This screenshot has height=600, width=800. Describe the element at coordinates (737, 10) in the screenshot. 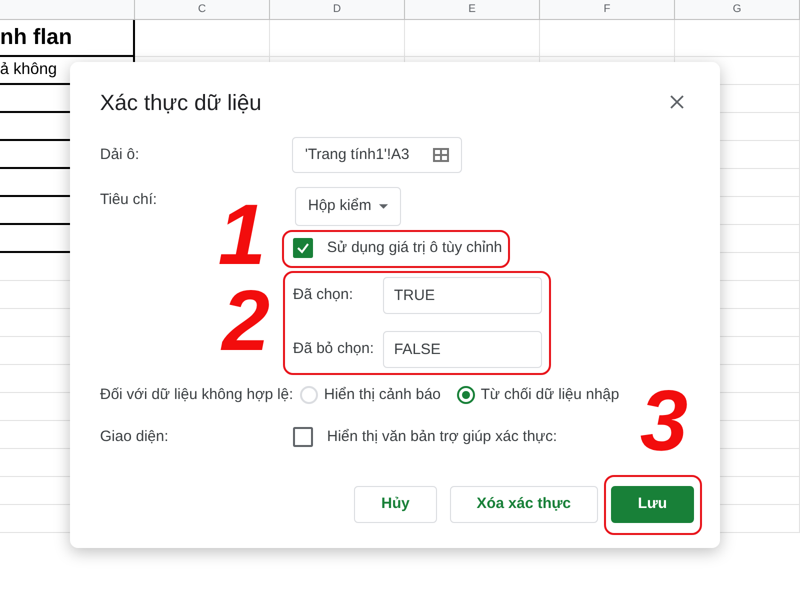

I see `column-header: G` at that location.